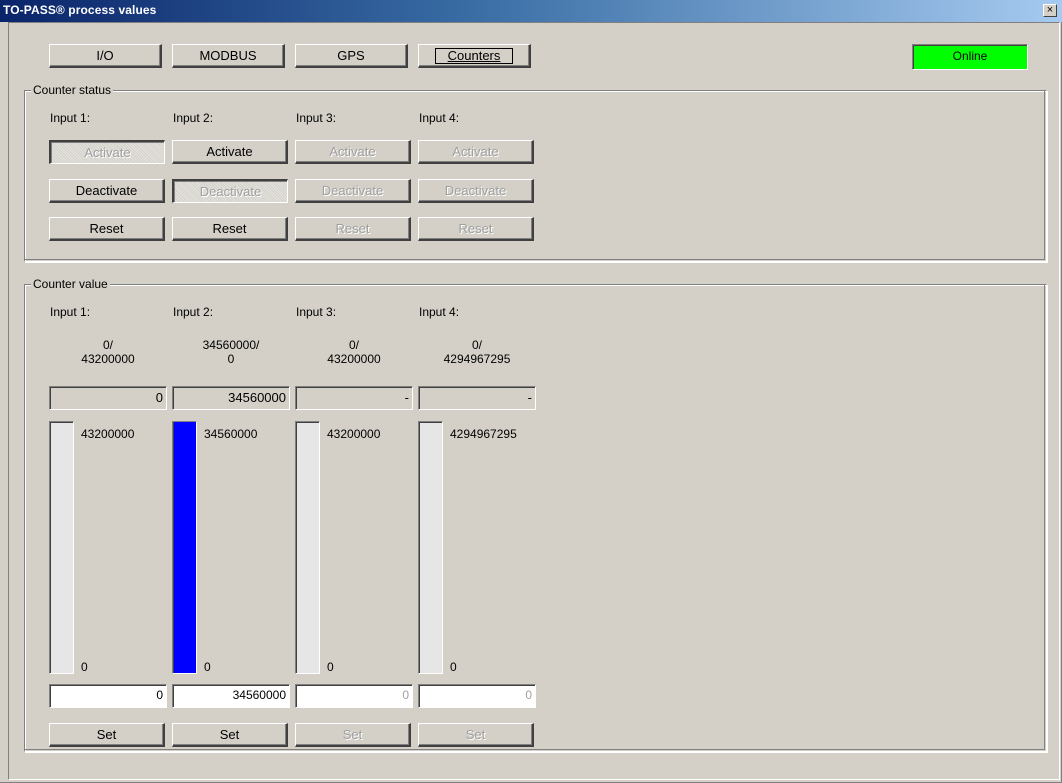 This screenshot has width=1062, height=783. What do you see at coordinates (108, 398) in the screenshot?
I see `current-value-1: 0` at bounding box center [108, 398].